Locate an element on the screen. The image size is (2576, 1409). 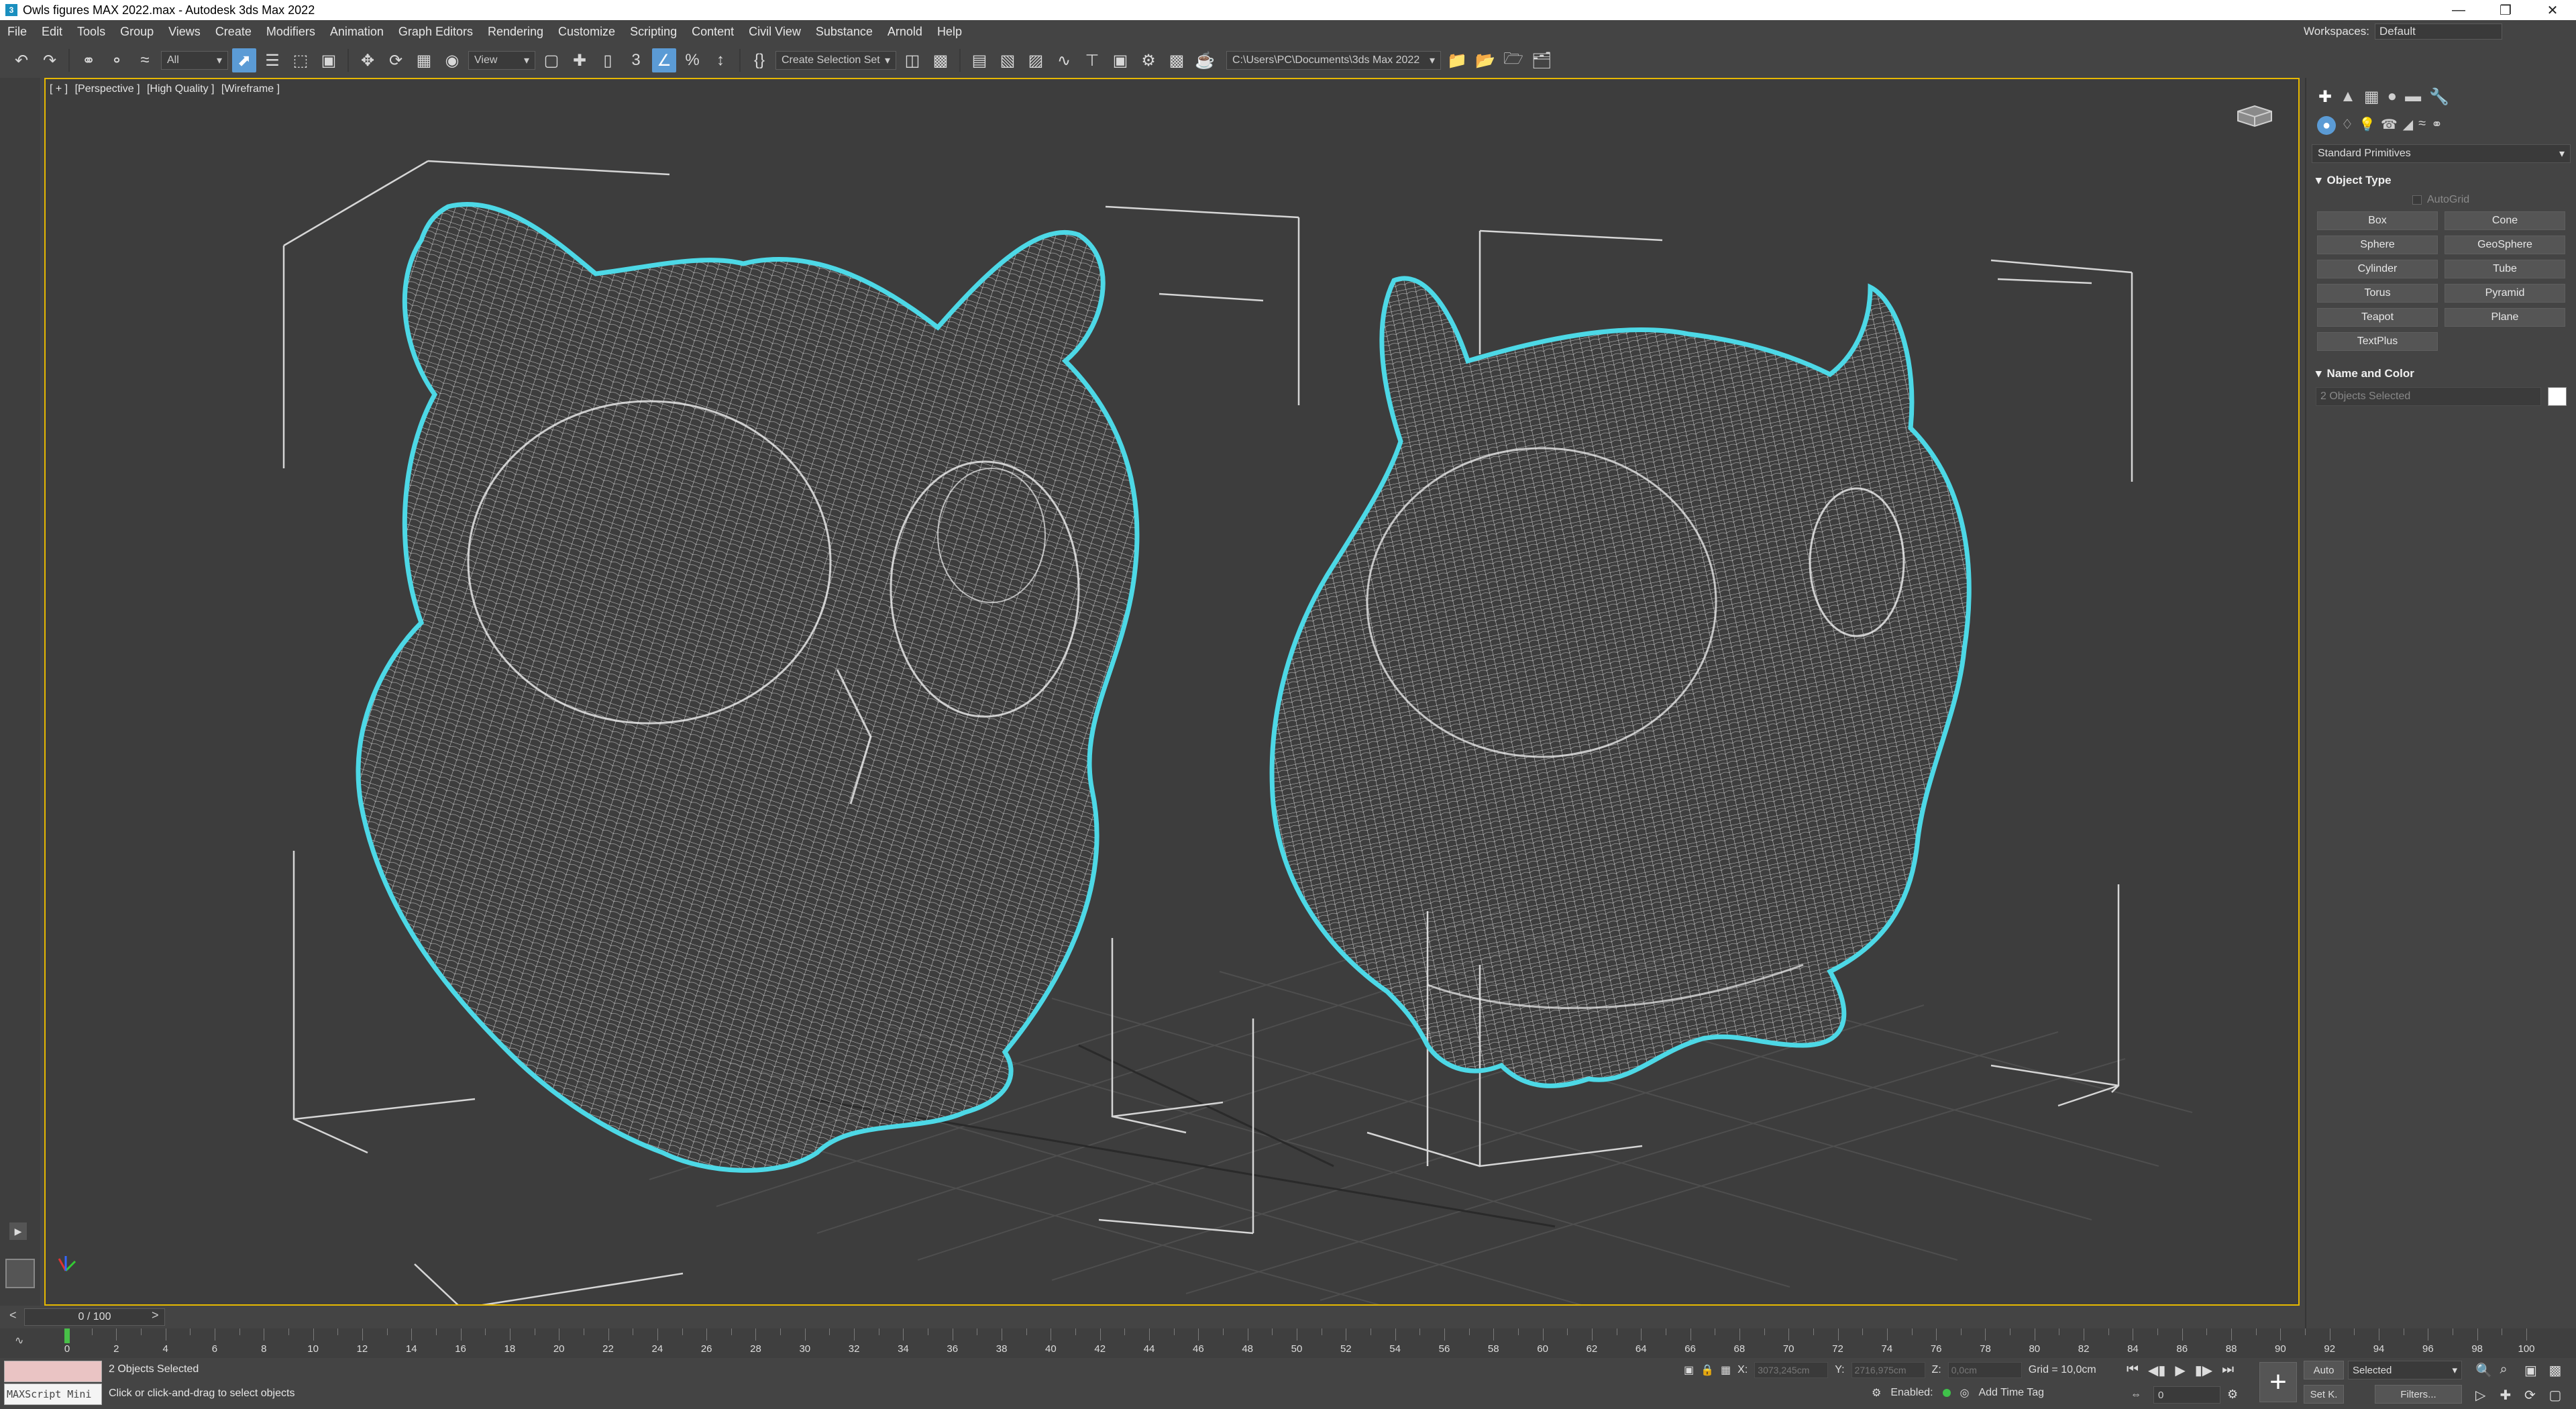
place-icon: ◉ is located at coordinates (452, 60).